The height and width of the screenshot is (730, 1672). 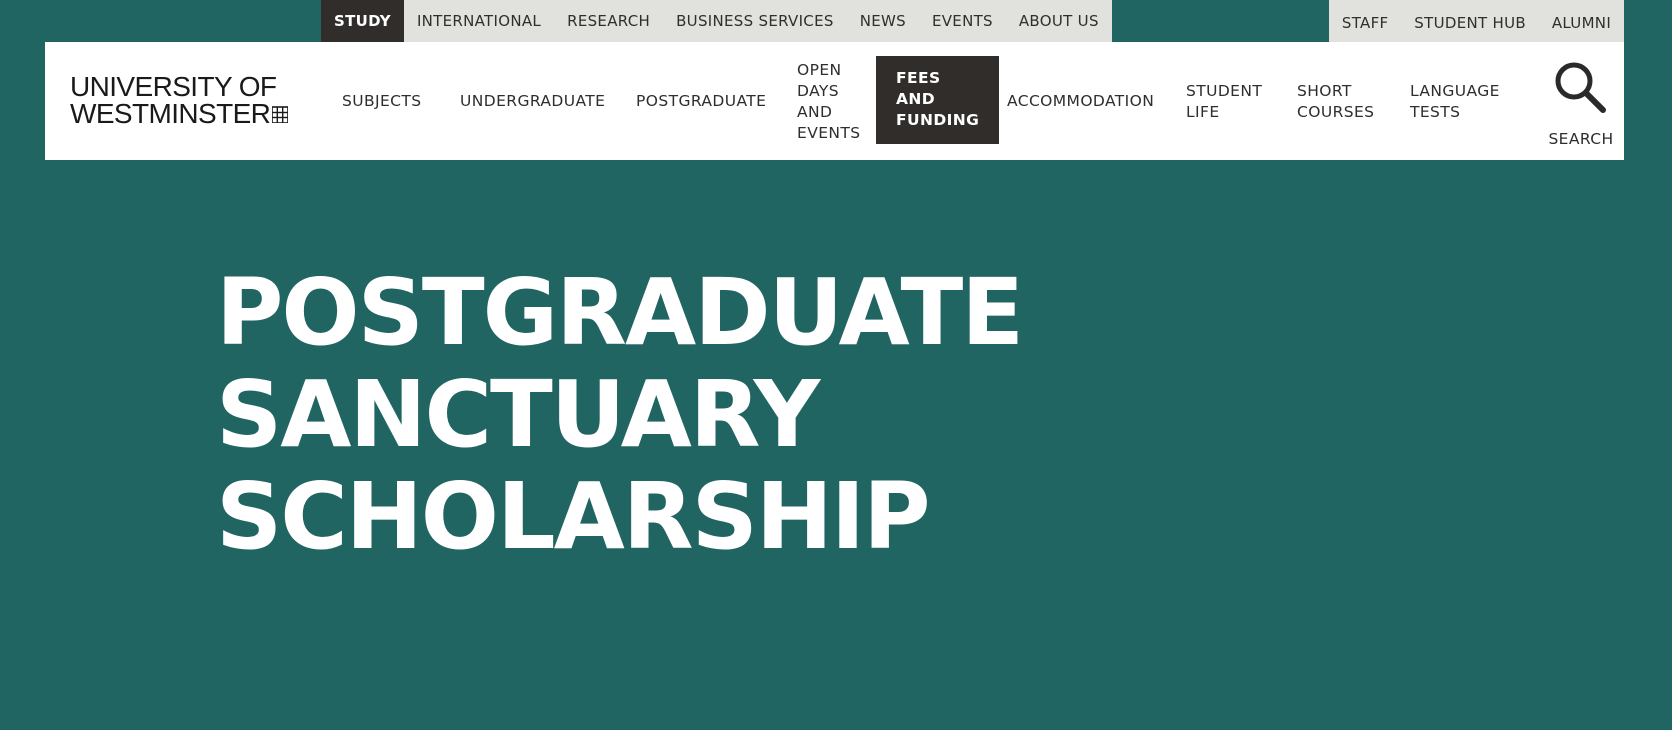 What do you see at coordinates (701, 101) in the screenshot?
I see `nav-postgraduate: POSTGRADUATE` at bounding box center [701, 101].